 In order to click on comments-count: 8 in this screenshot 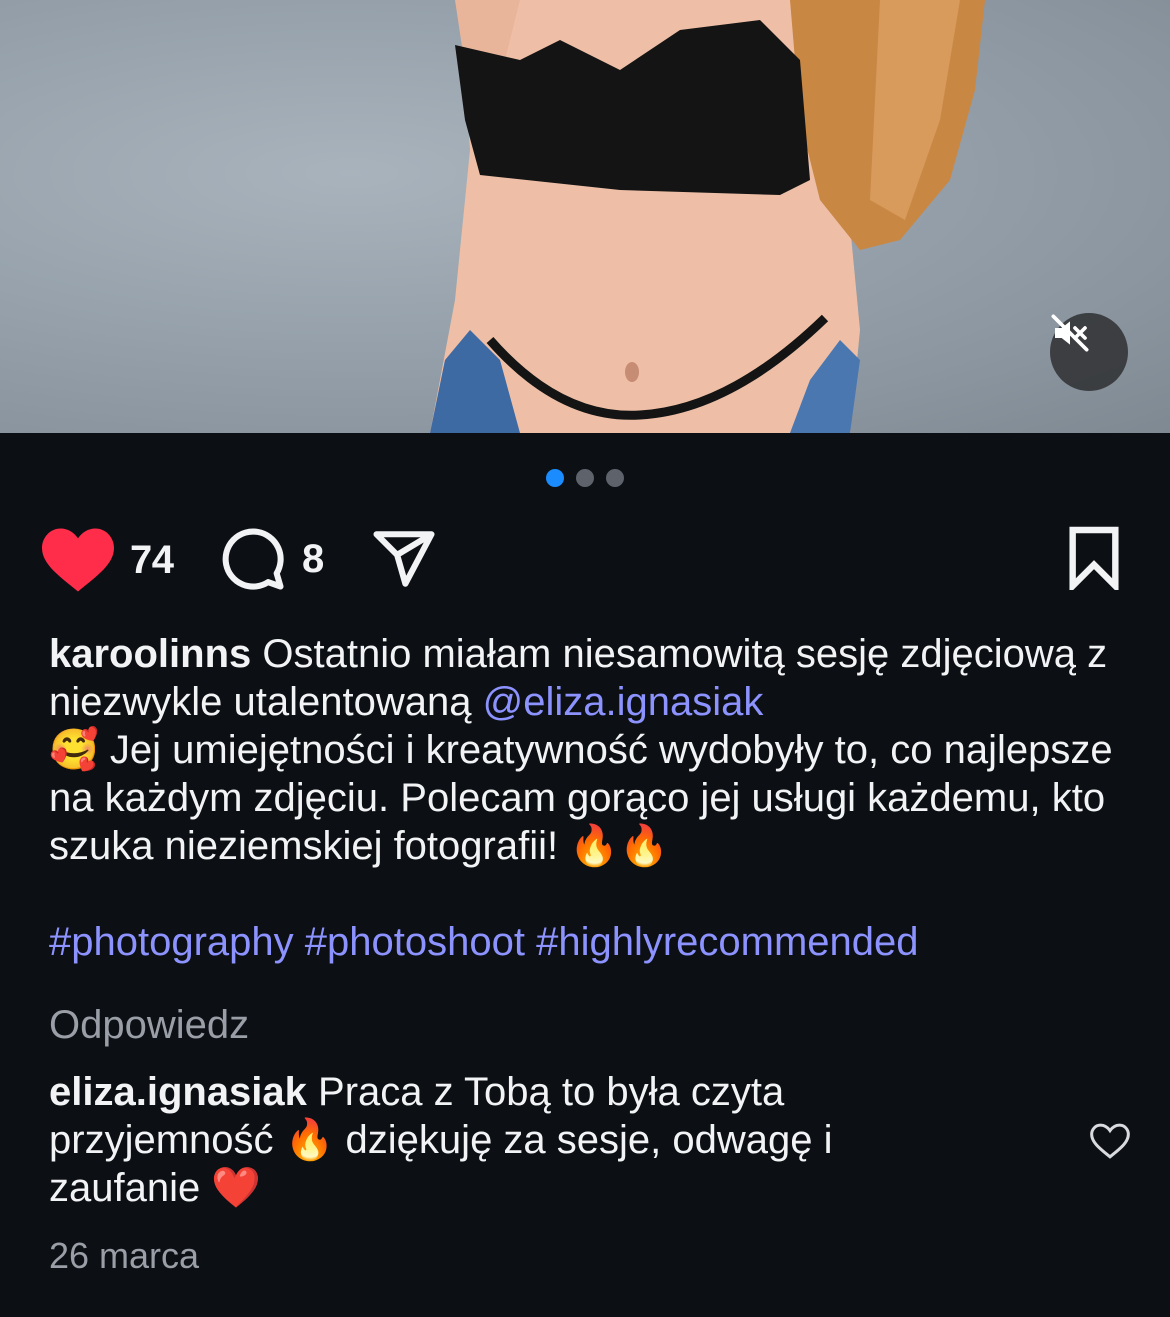, I will do `click(313, 558)`.